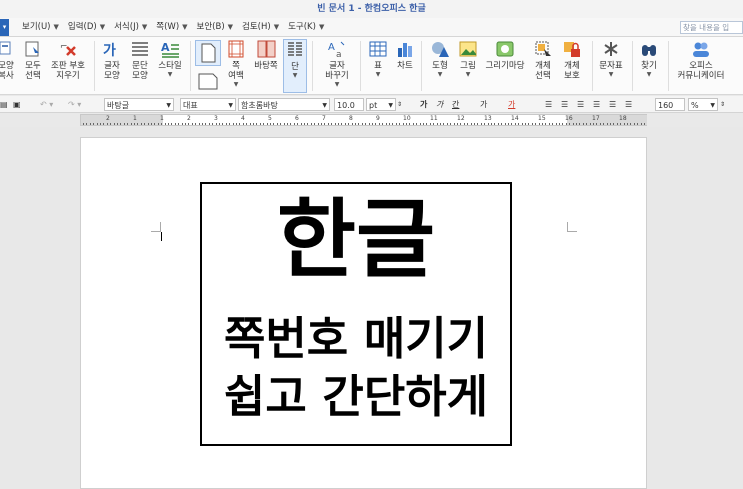 The width and height of the screenshot is (743, 489). What do you see at coordinates (306, 27) in the screenshot?
I see `menu-tools: 도구(K) ▼` at bounding box center [306, 27].